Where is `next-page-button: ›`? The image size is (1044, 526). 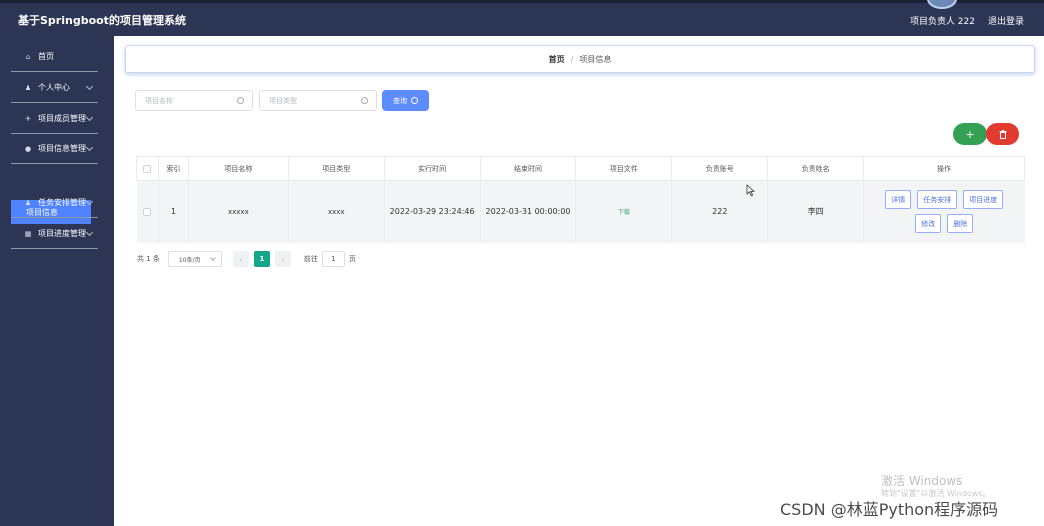 next-page-button: › is located at coordinates (282, 259).